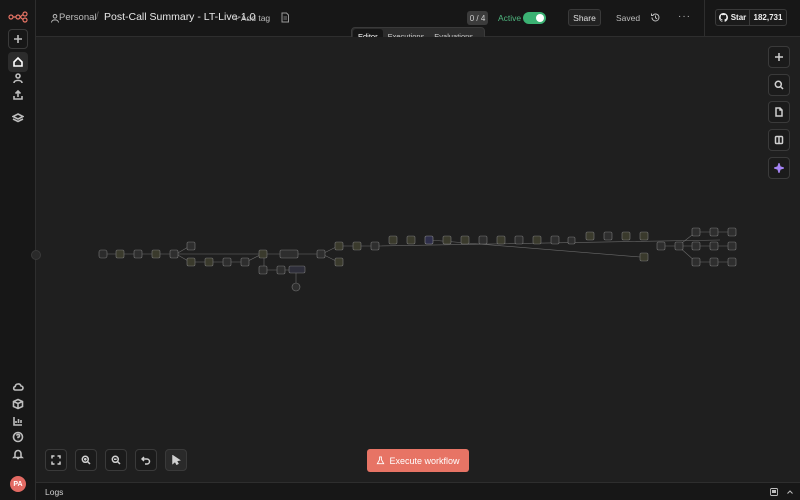 The width and height of the screenshot is (800, 500). I want to click on cloud-icon, so click(18, 387).